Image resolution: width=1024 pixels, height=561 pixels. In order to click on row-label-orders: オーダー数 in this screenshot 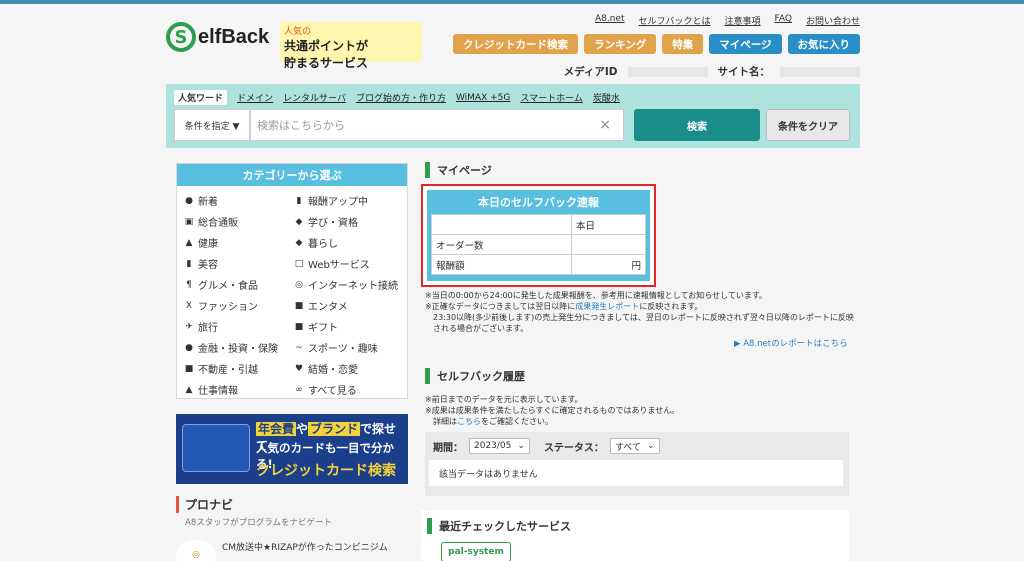, I will do `click(501, 244)`.